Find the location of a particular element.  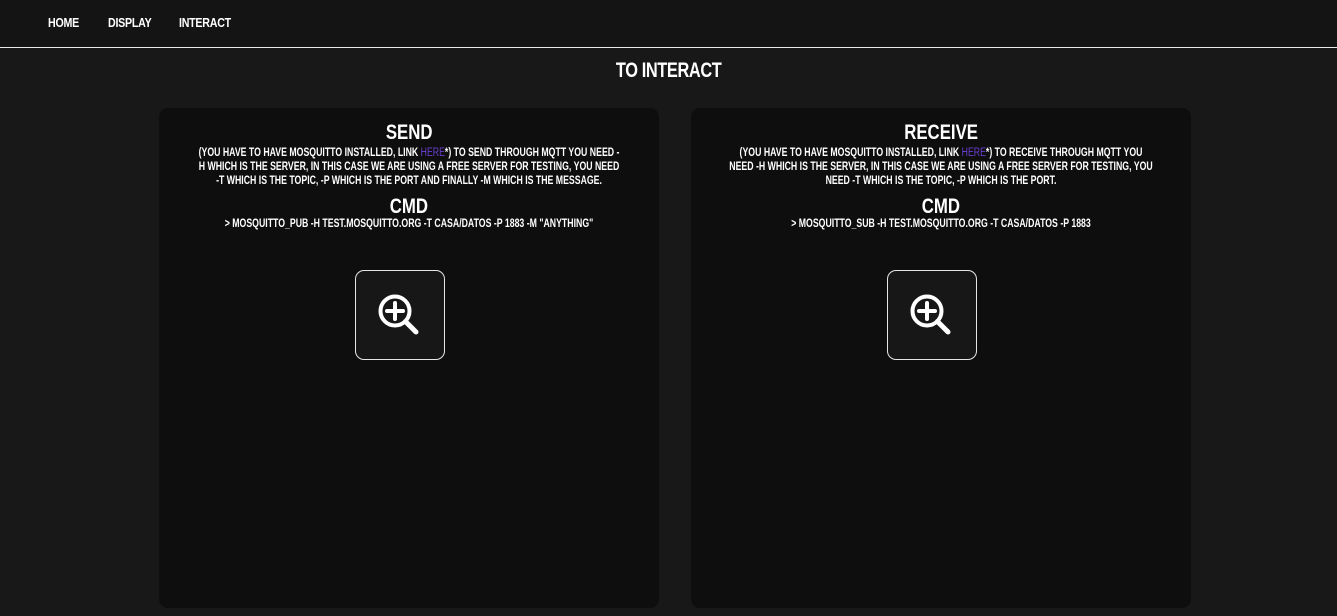

receive-cmd-title: CMD is located at coordinates (941, 207).